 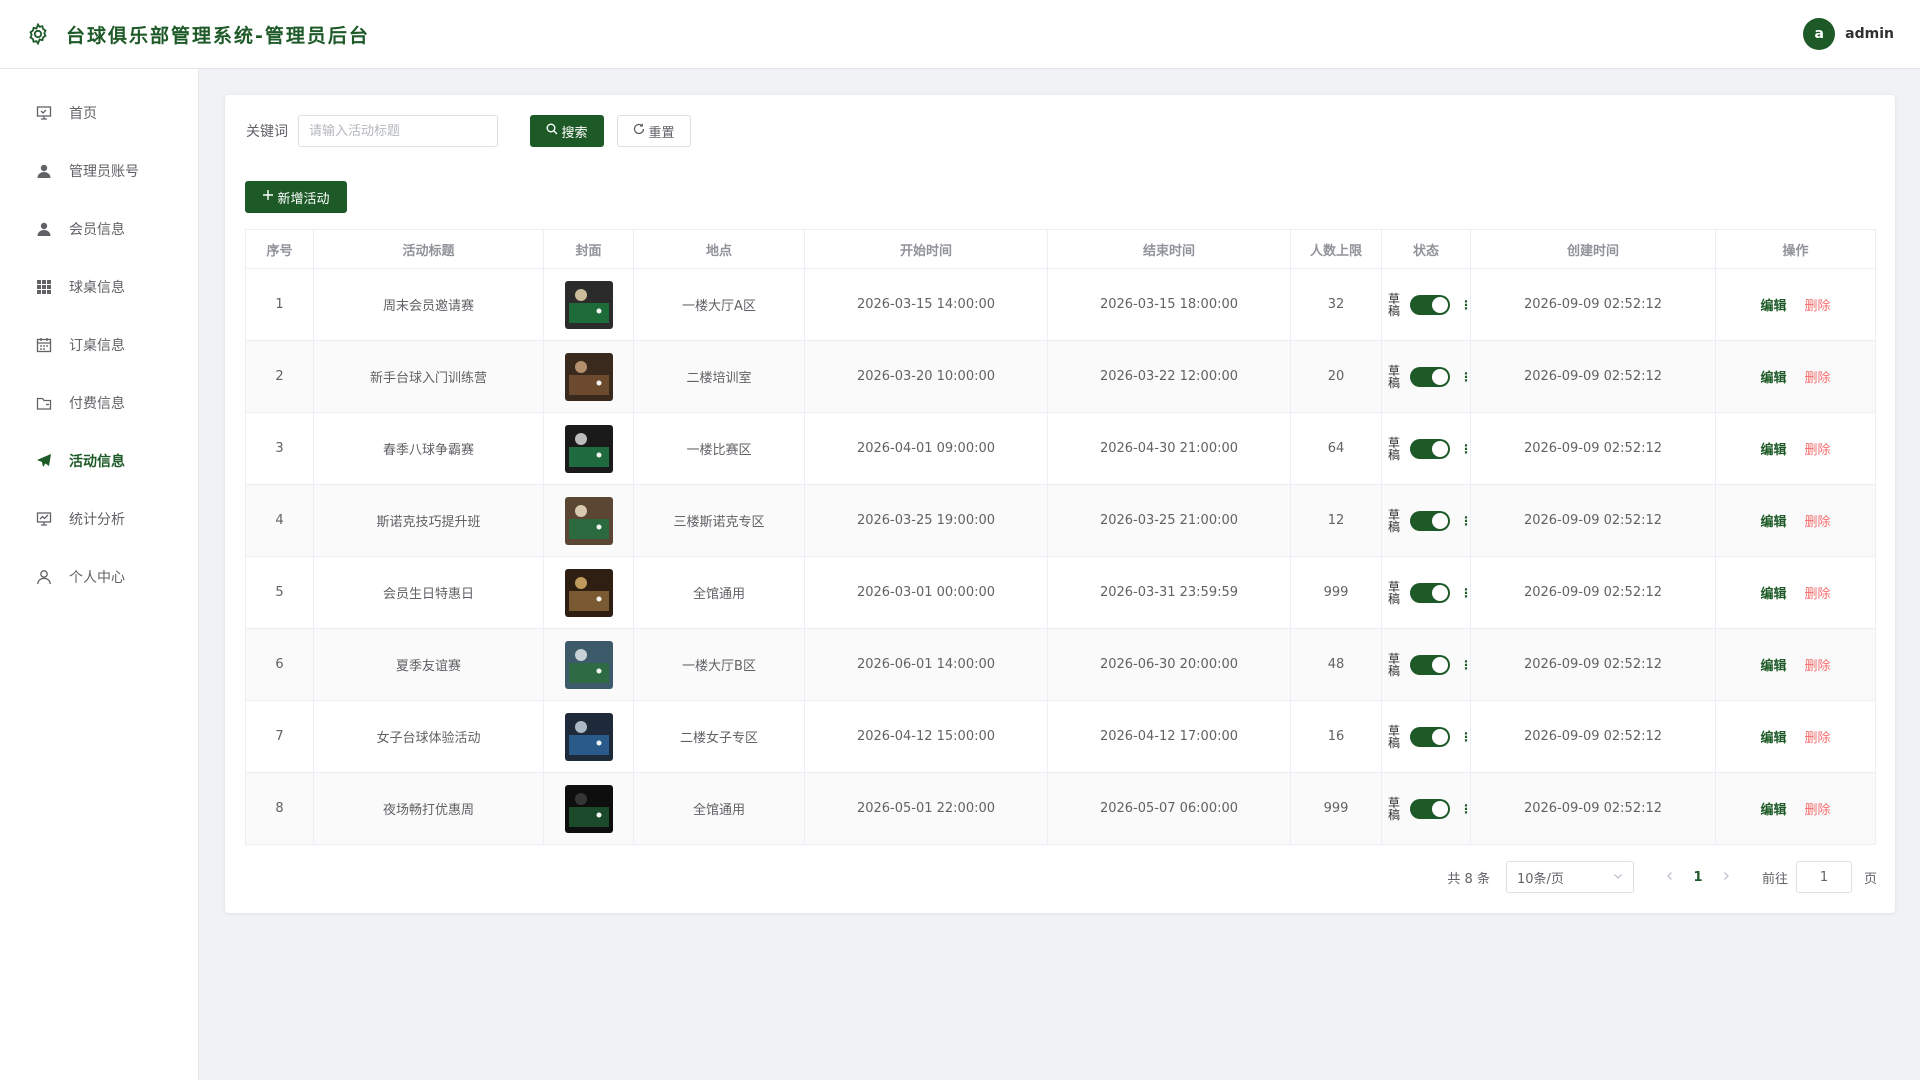 I want to click on sidebar-item-bookings: 订桌信息, so click(x=99, y=345).